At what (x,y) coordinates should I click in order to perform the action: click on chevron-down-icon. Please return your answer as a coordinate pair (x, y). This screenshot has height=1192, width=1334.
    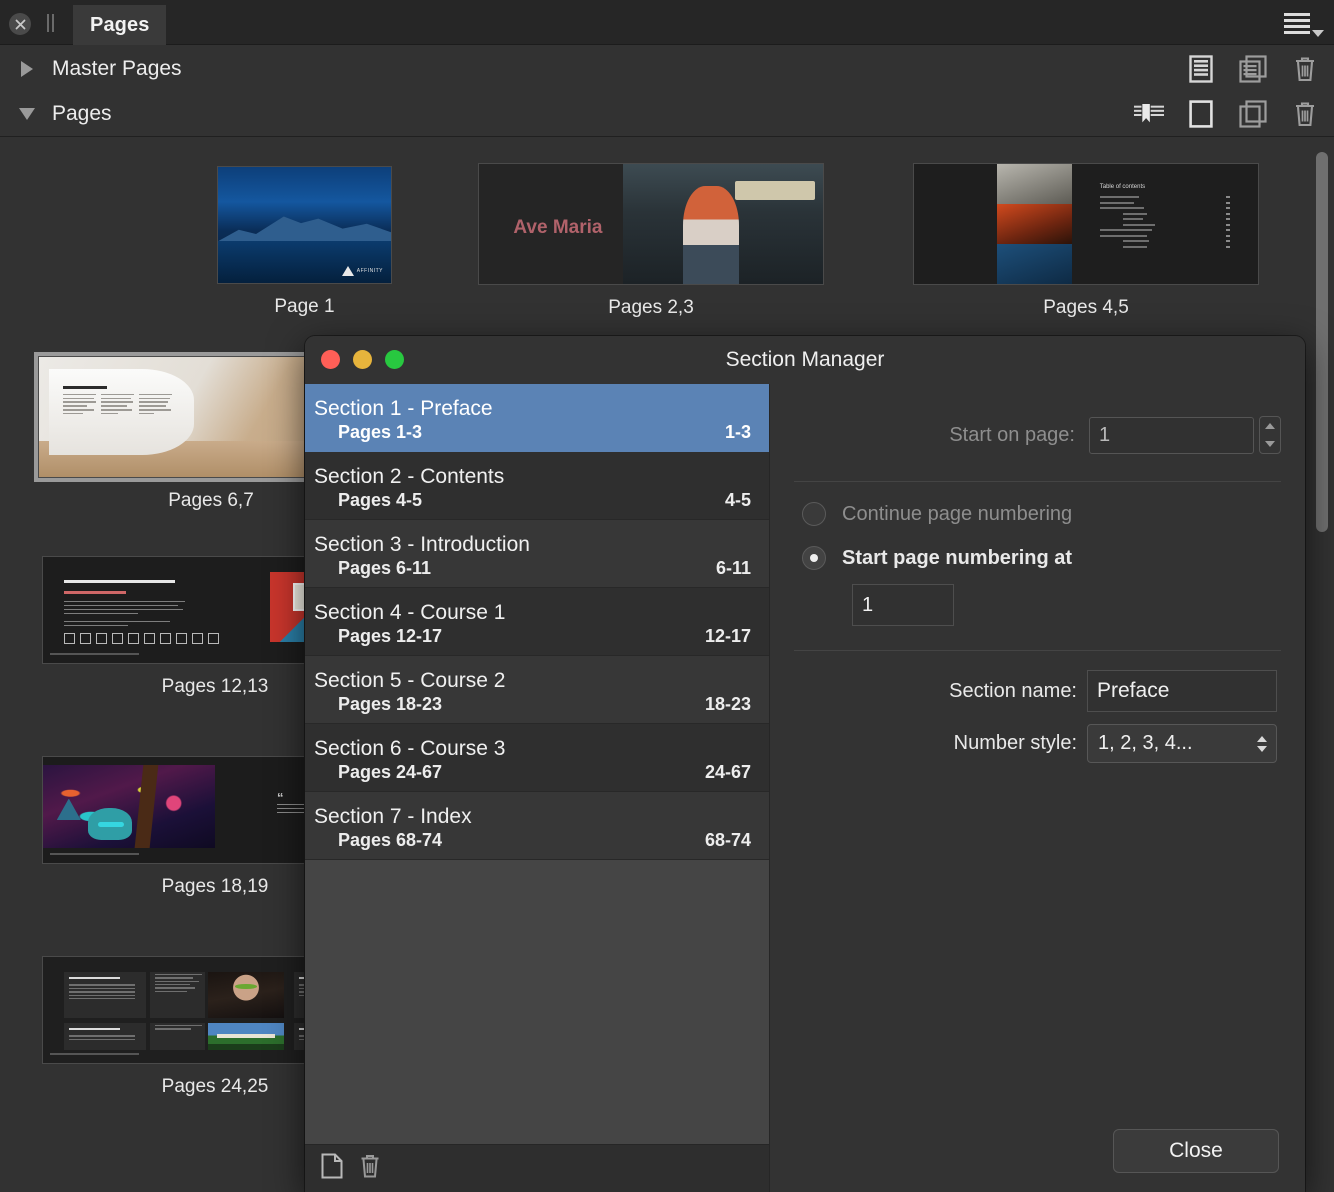
    Looking at the image, I should click on (1318, 33).